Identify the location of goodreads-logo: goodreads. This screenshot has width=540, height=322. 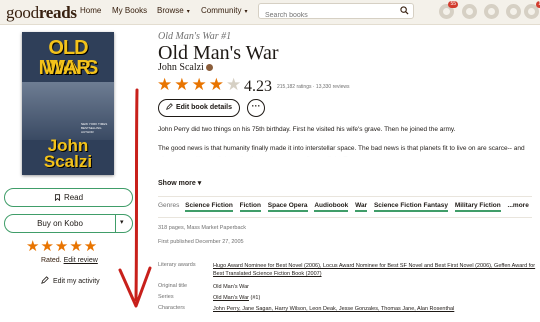
(41, 13).